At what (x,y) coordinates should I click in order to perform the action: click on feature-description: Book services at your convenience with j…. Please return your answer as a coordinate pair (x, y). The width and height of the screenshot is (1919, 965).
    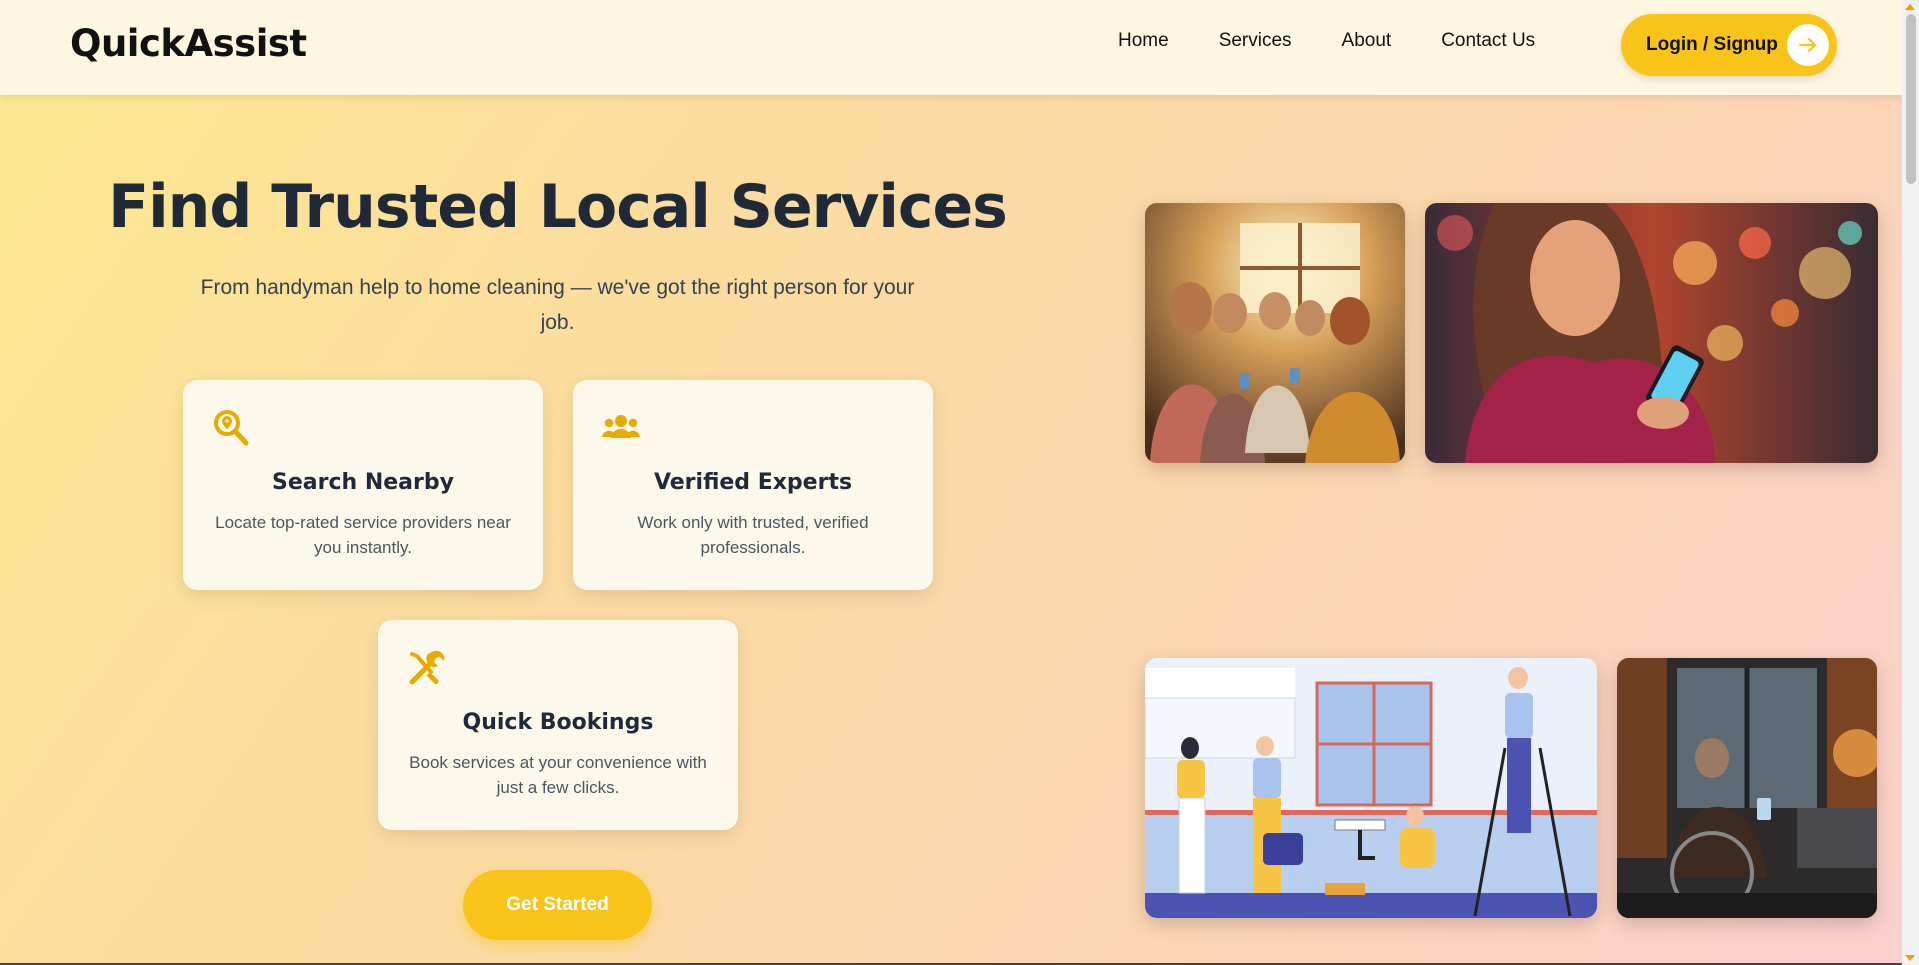
    Looking at the image, I should click on (558, 775).